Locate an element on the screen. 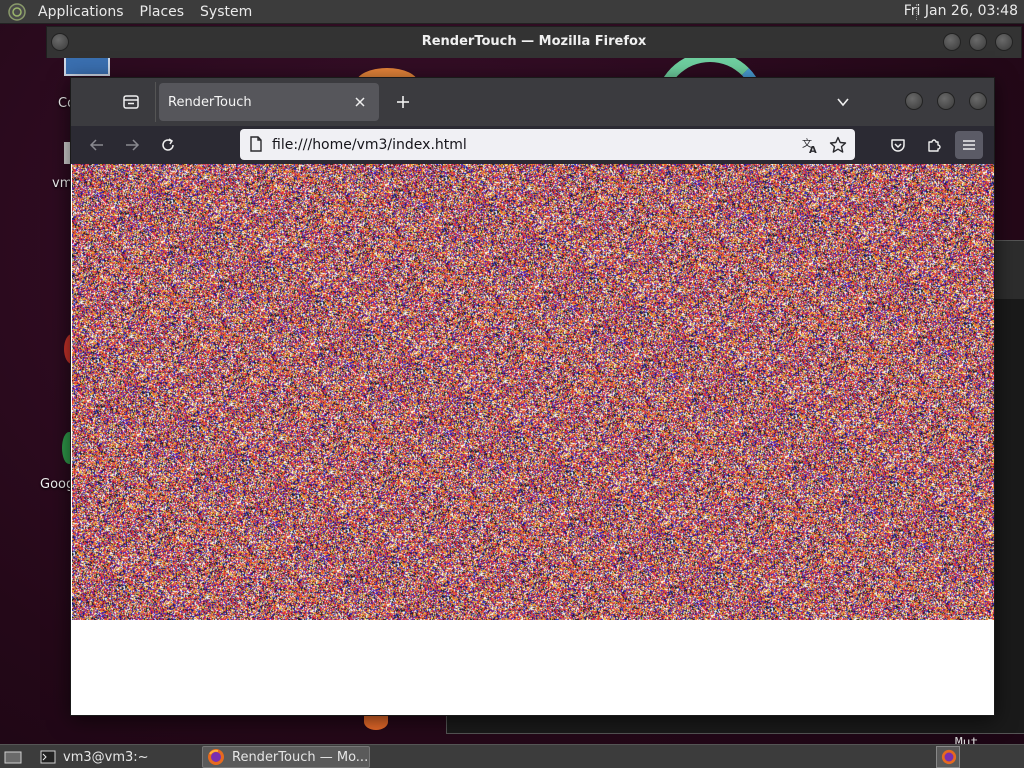  svg-text: A is located at coordinates (813, 149).